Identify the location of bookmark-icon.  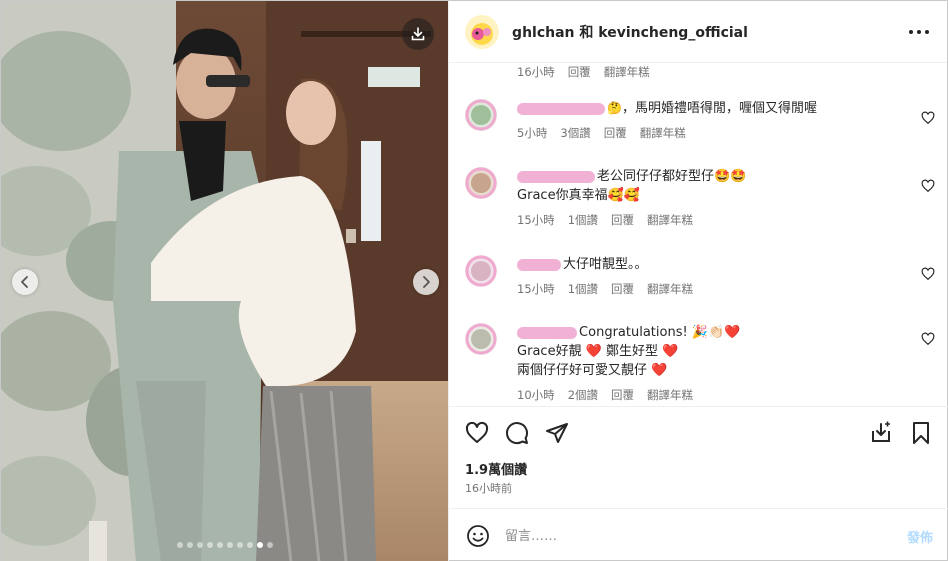
(921, 433).